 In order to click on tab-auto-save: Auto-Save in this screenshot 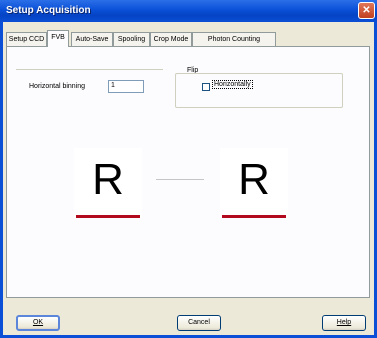, I will do `click(92, 39)`.